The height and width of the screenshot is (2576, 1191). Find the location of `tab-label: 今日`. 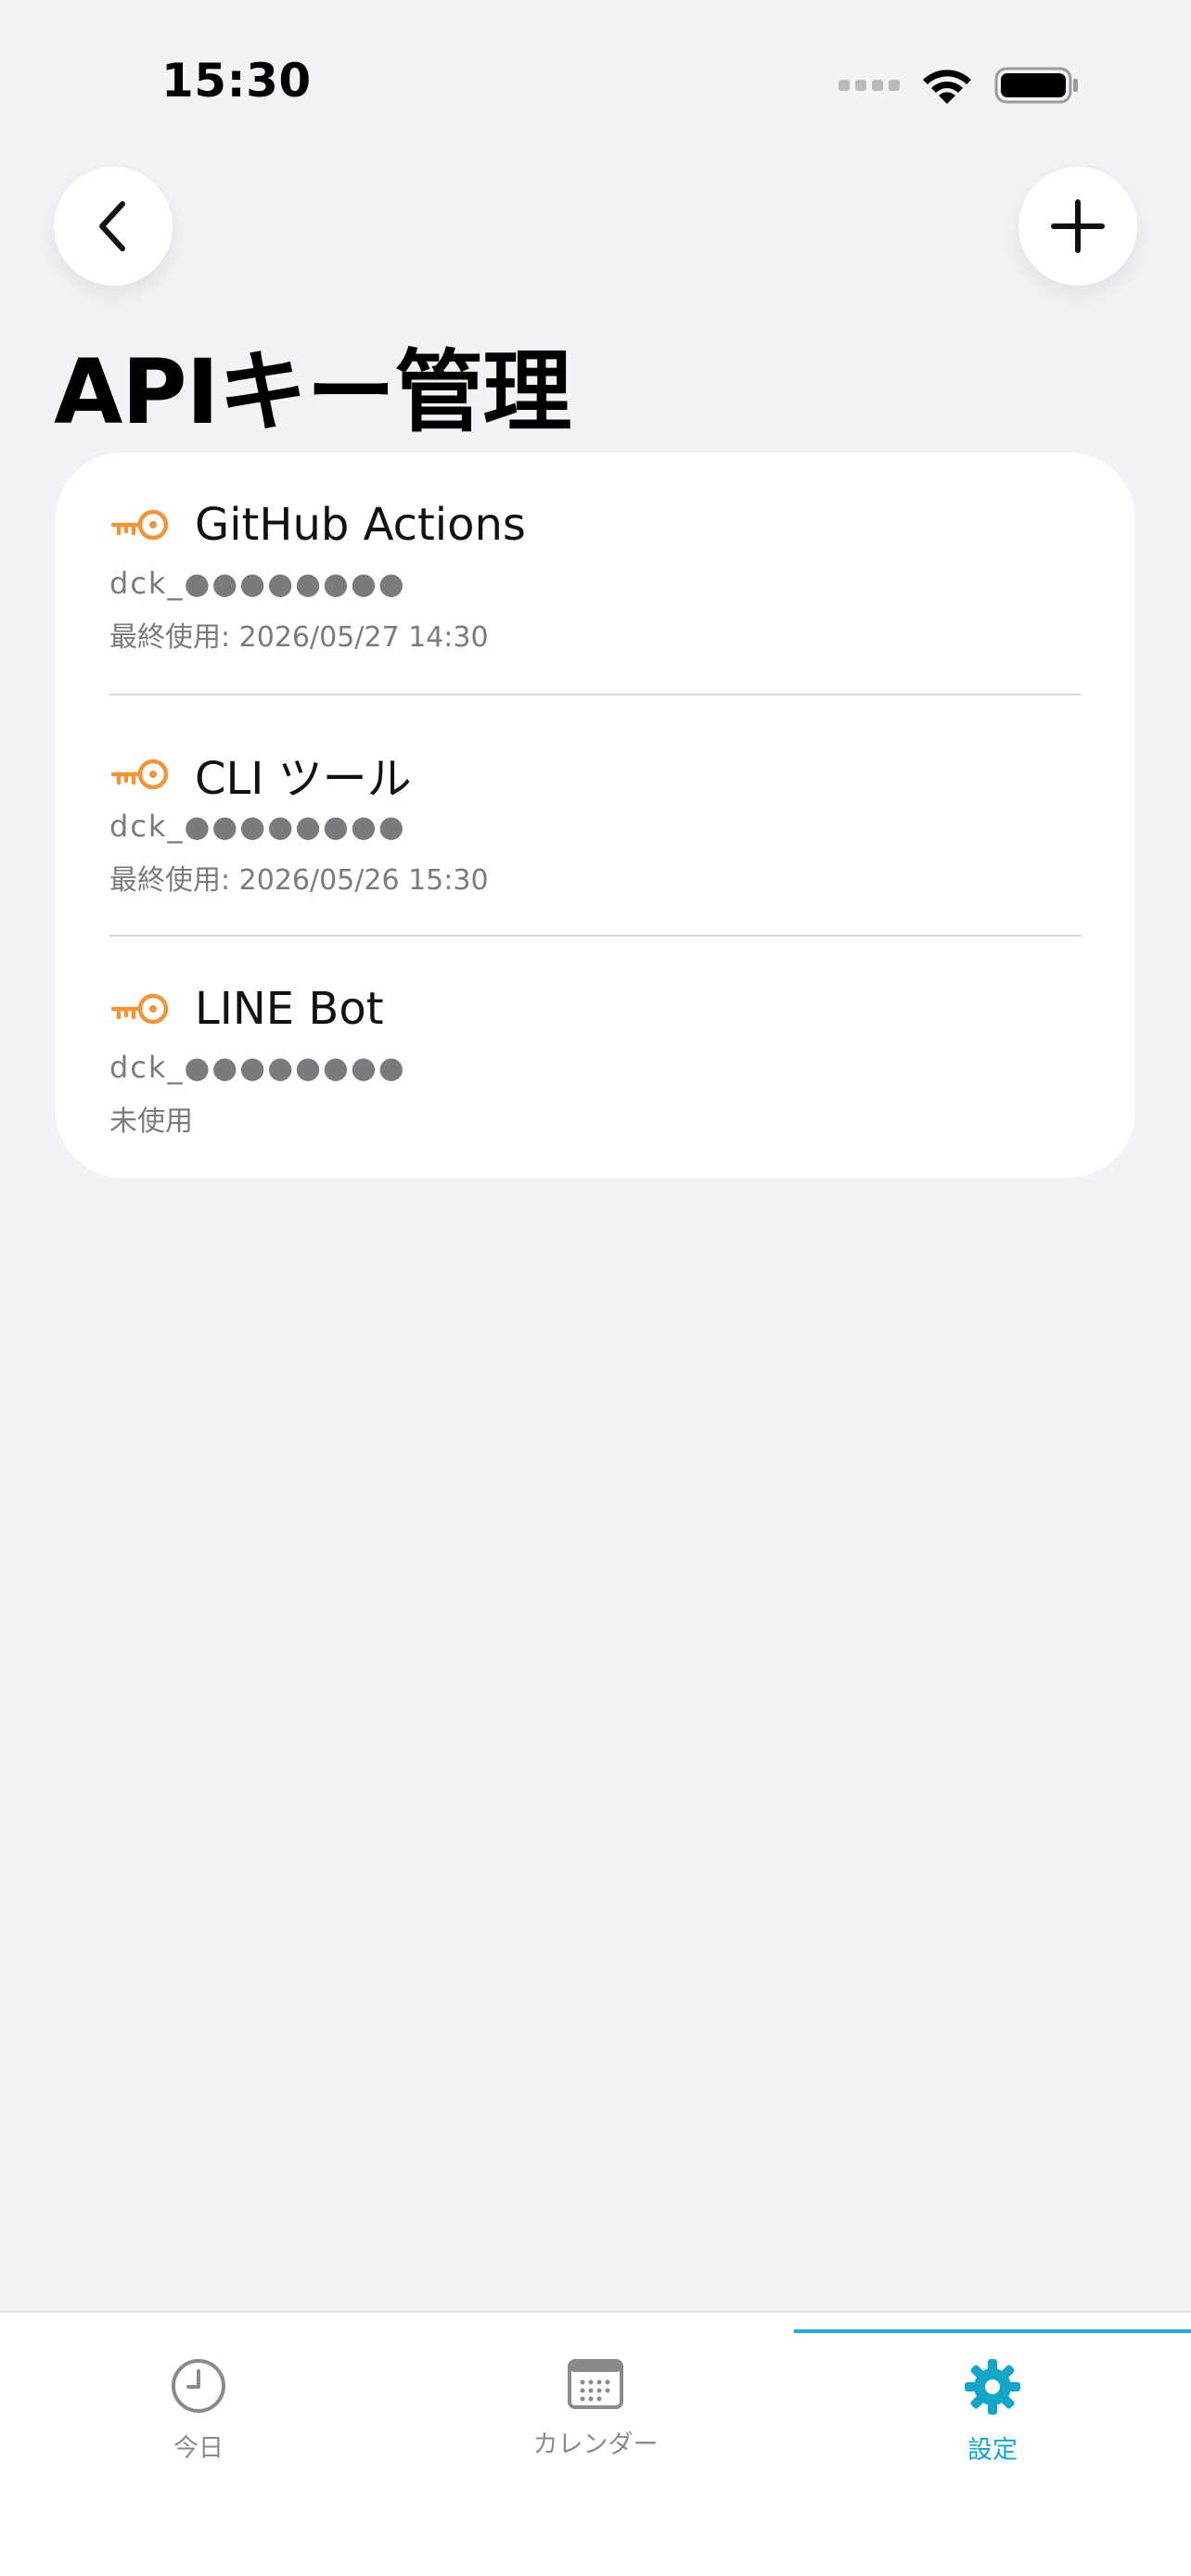

tab-label: 今日 is located at coordinates (198, 2448).